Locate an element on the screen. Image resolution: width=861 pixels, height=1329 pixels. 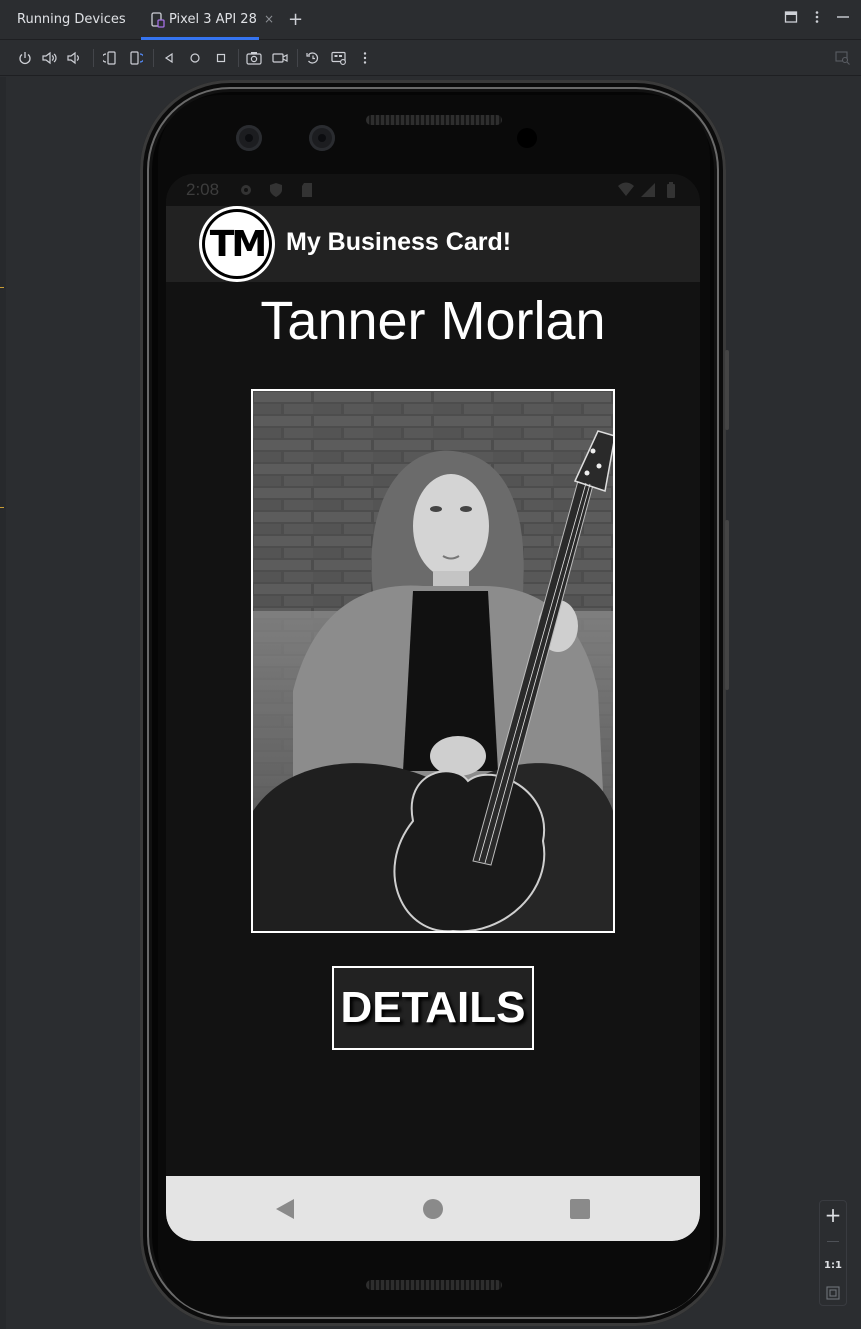
nav-home-icon is located at coordinates (433, 1209).